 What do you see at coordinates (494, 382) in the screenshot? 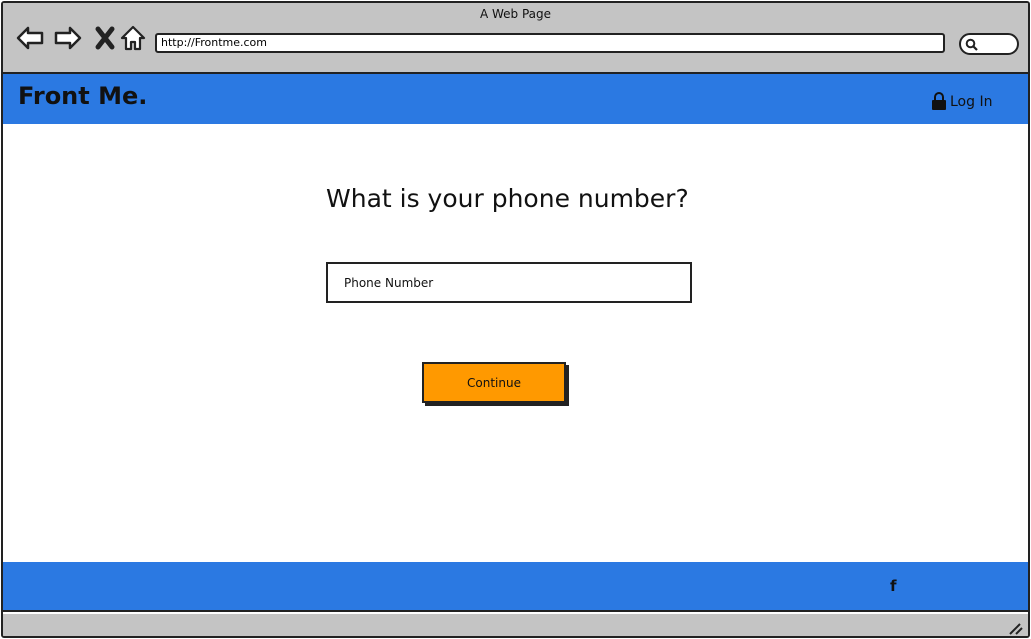
I see `continue-button: Continue` at bounding box center [494, 382].